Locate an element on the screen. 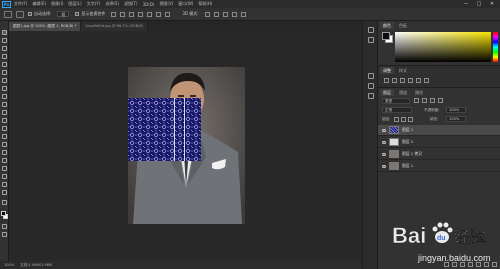 The width and height of the screenshot is (500, 269). lock-pixels-icon is located at coordinates (396, 119).